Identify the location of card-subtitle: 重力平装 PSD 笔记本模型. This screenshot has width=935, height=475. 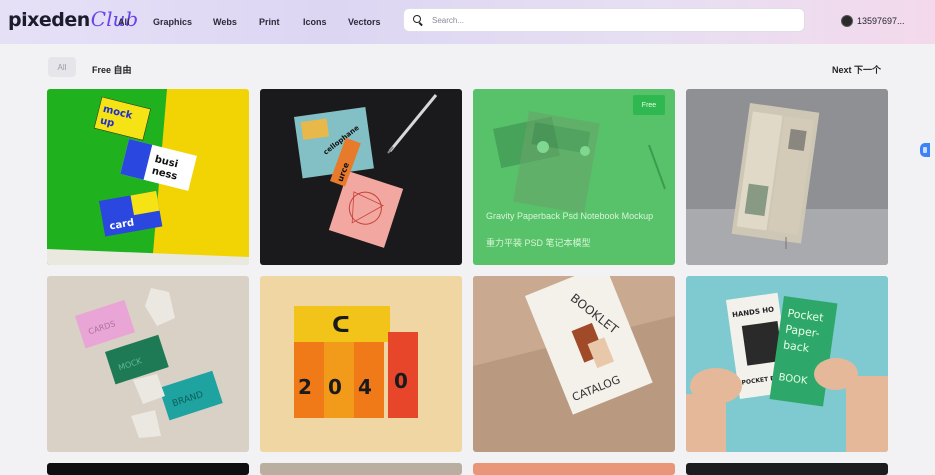
(538, 243).